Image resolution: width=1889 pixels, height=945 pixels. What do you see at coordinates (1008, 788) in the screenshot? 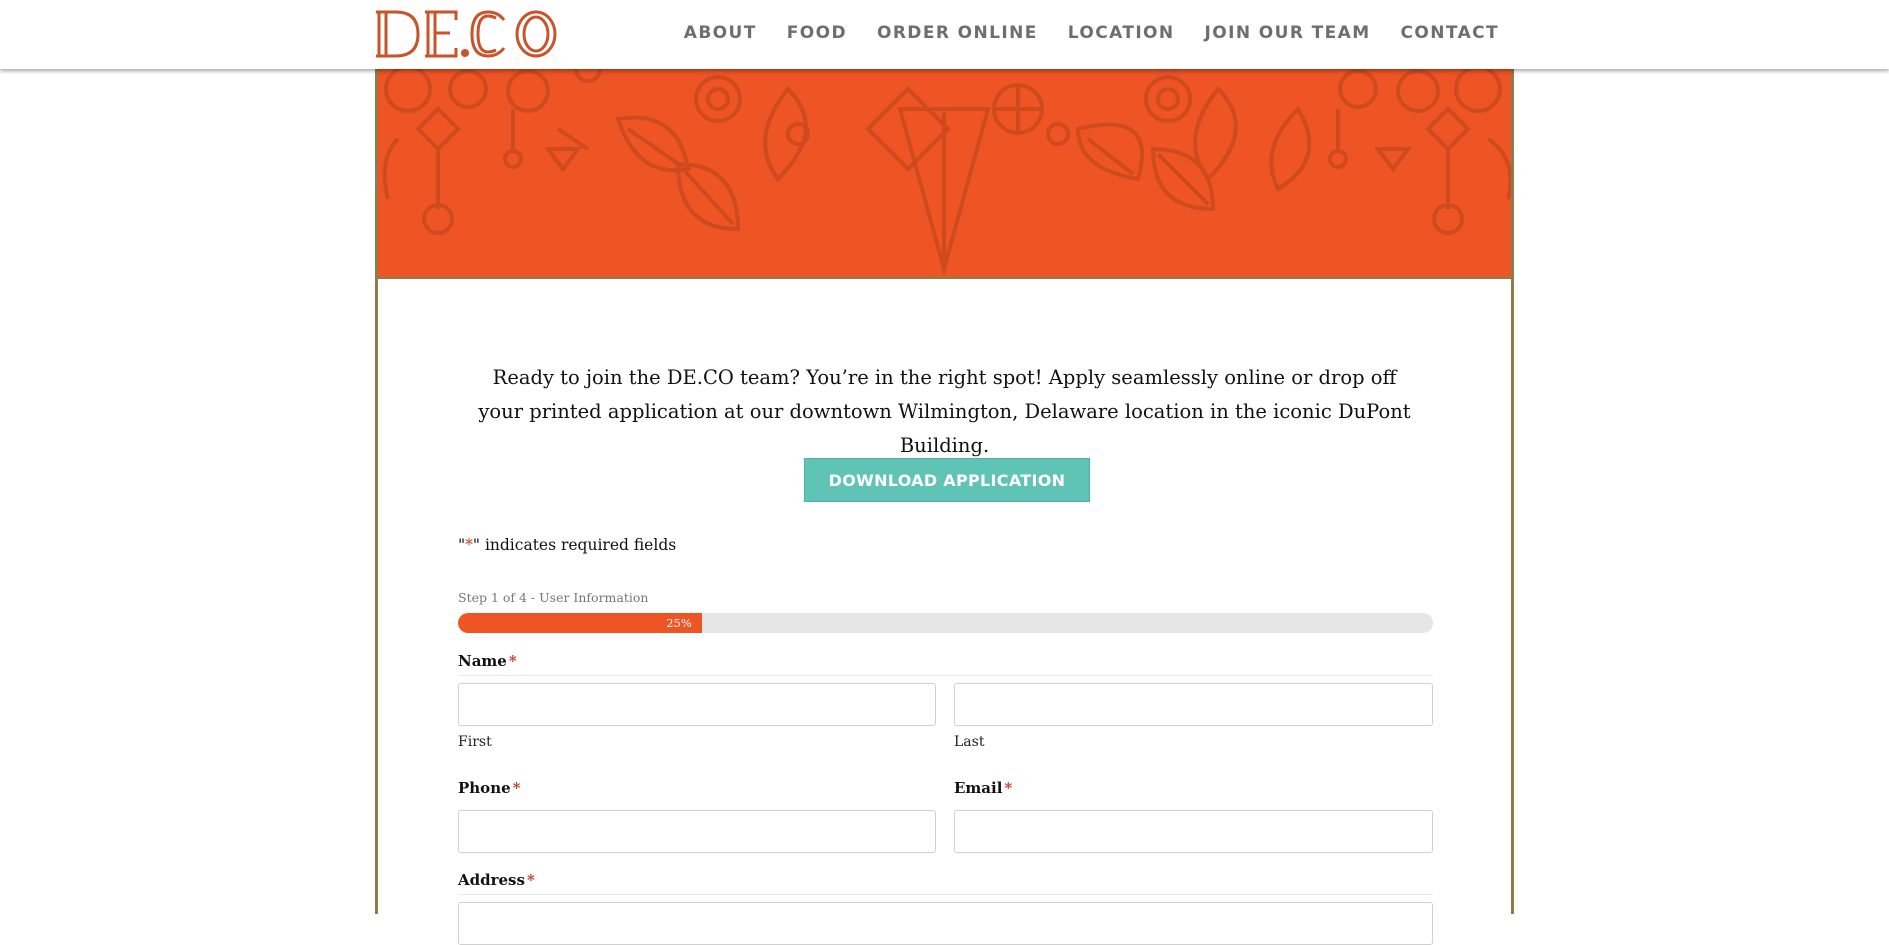
I see `email-required-mark: *` at bounding box center [1008, 788].